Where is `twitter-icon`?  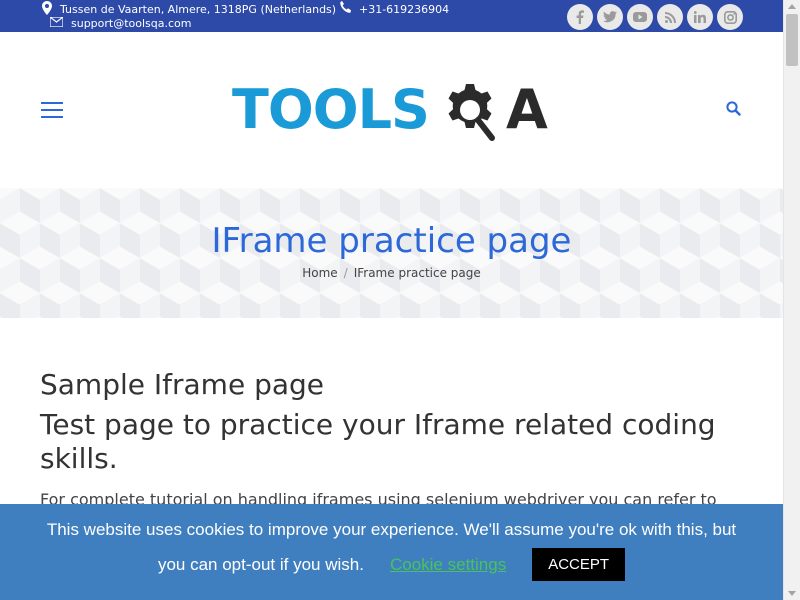 twitter-icon is located at coordinates (610, 17).